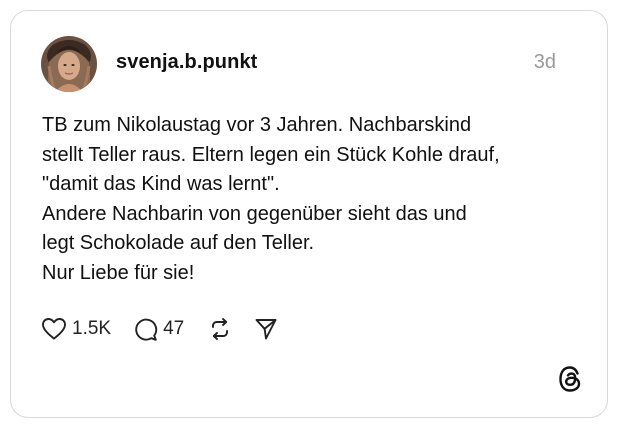 This screenshot has height=430, width=620. I want to click on post-timestamp: 3d, so click(545, 62).